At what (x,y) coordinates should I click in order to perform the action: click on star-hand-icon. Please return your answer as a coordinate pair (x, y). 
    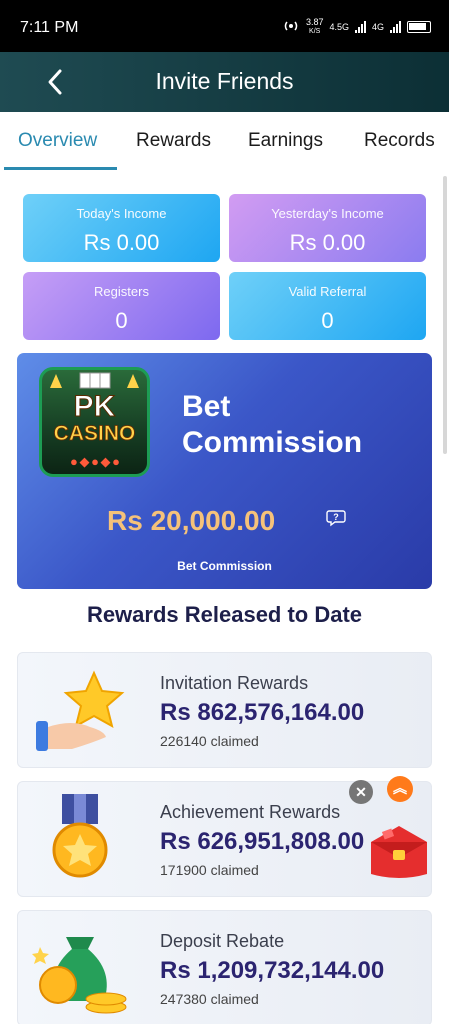
    Looking at the image, I should click on (82, 711).